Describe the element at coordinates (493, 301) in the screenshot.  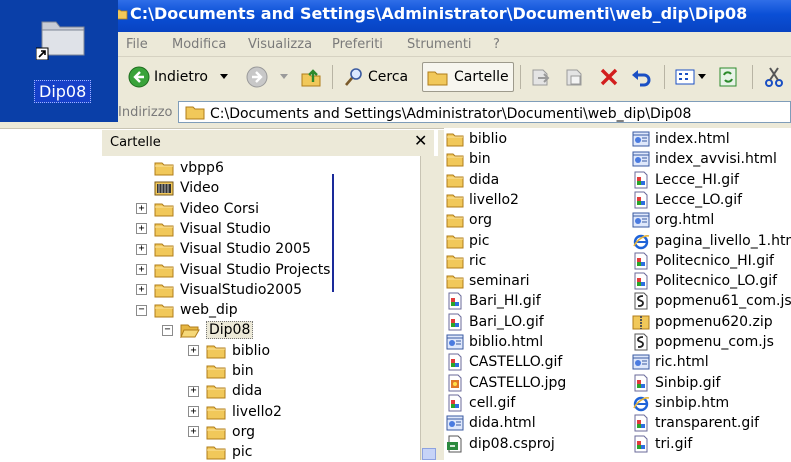
I see `file-item: Bari_HI.gif` at that location.